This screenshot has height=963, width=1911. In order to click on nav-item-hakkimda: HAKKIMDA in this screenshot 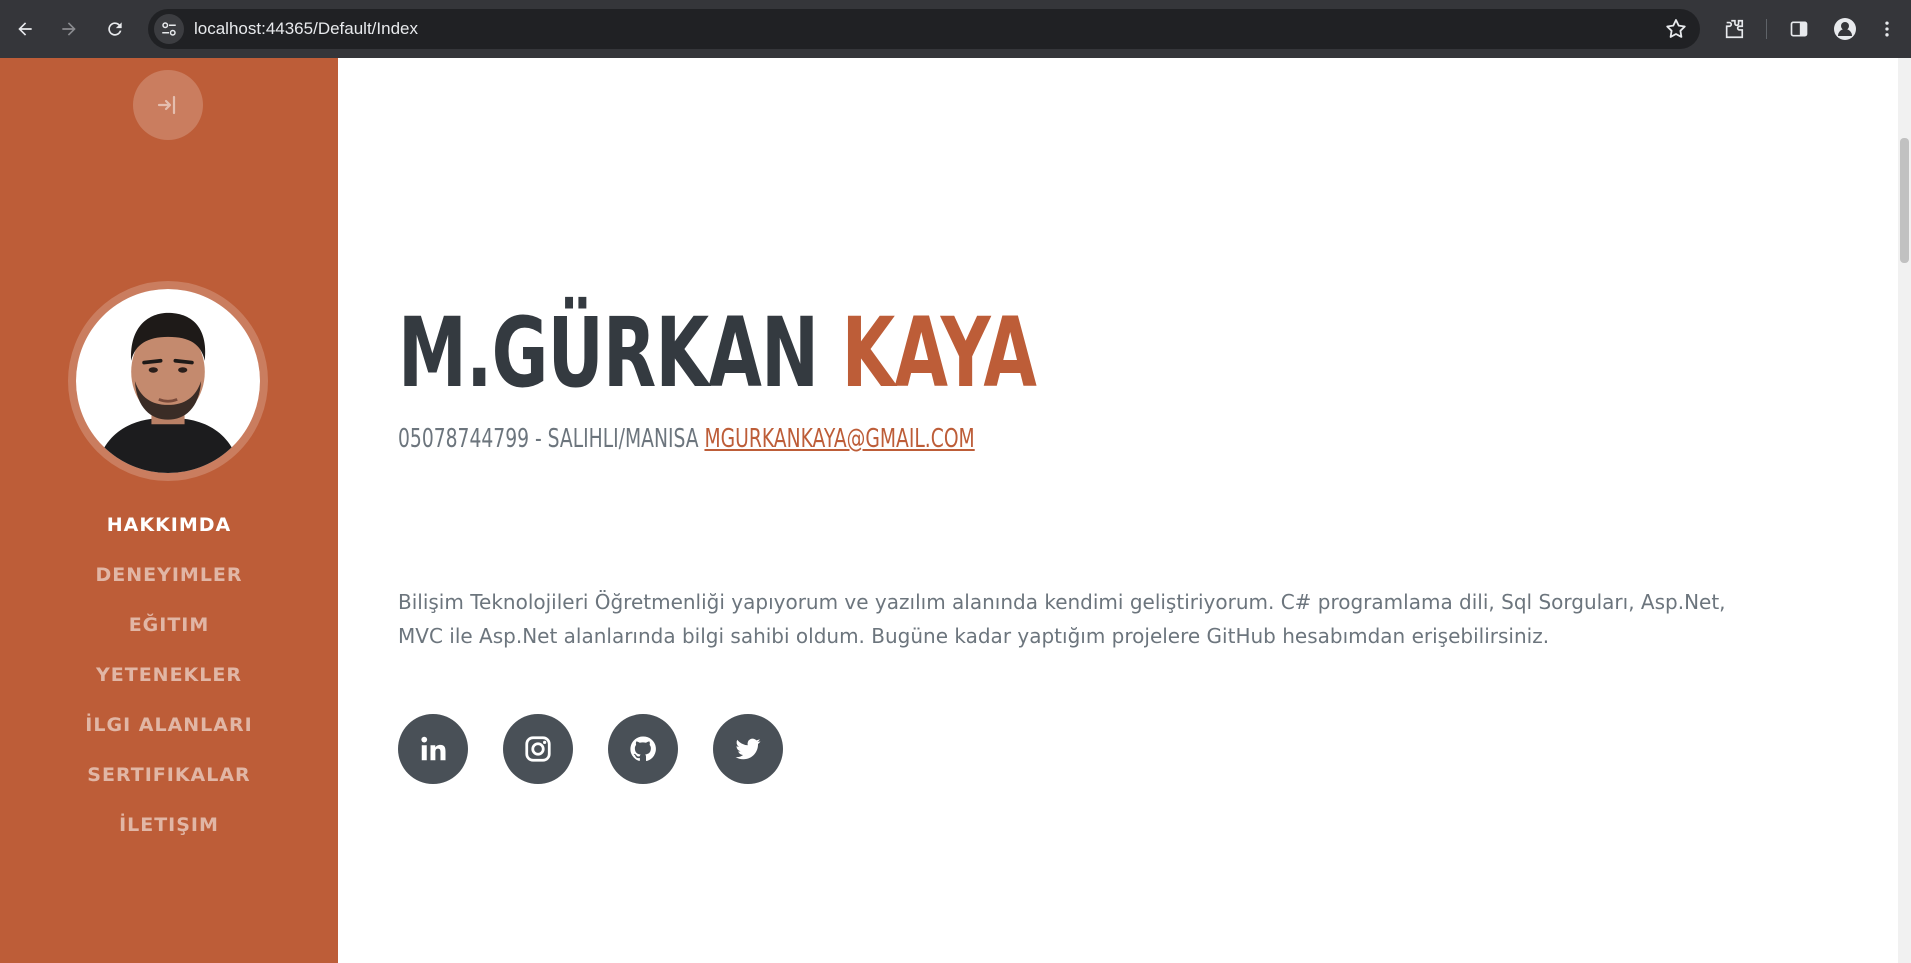, I will do `click(169, 525)`.